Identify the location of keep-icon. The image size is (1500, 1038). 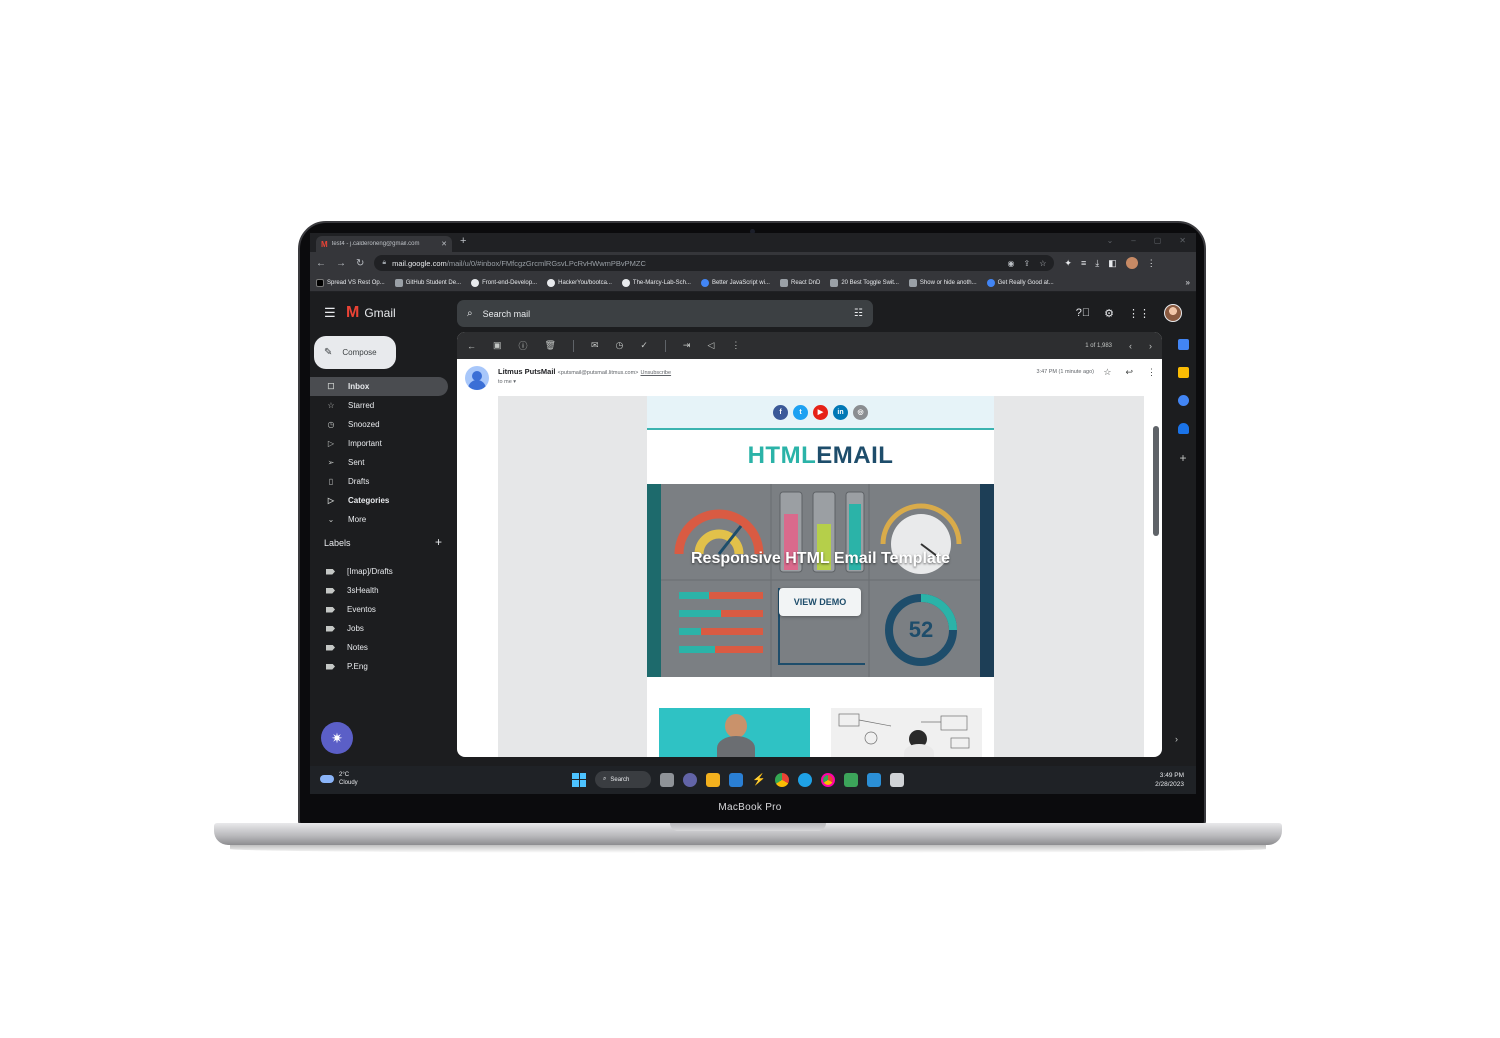
(1183, 372).